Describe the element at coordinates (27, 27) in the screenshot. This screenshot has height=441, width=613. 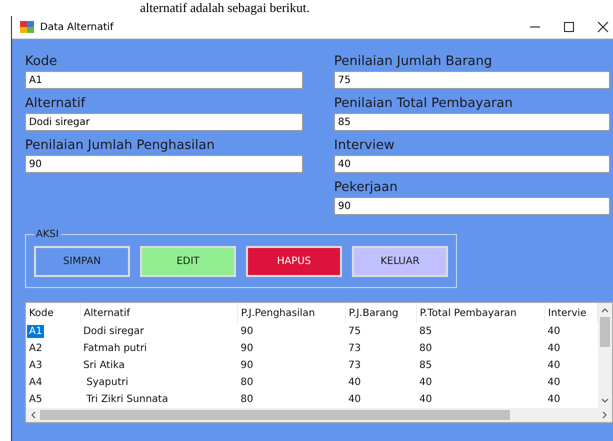
I see `form-icon` at that location.